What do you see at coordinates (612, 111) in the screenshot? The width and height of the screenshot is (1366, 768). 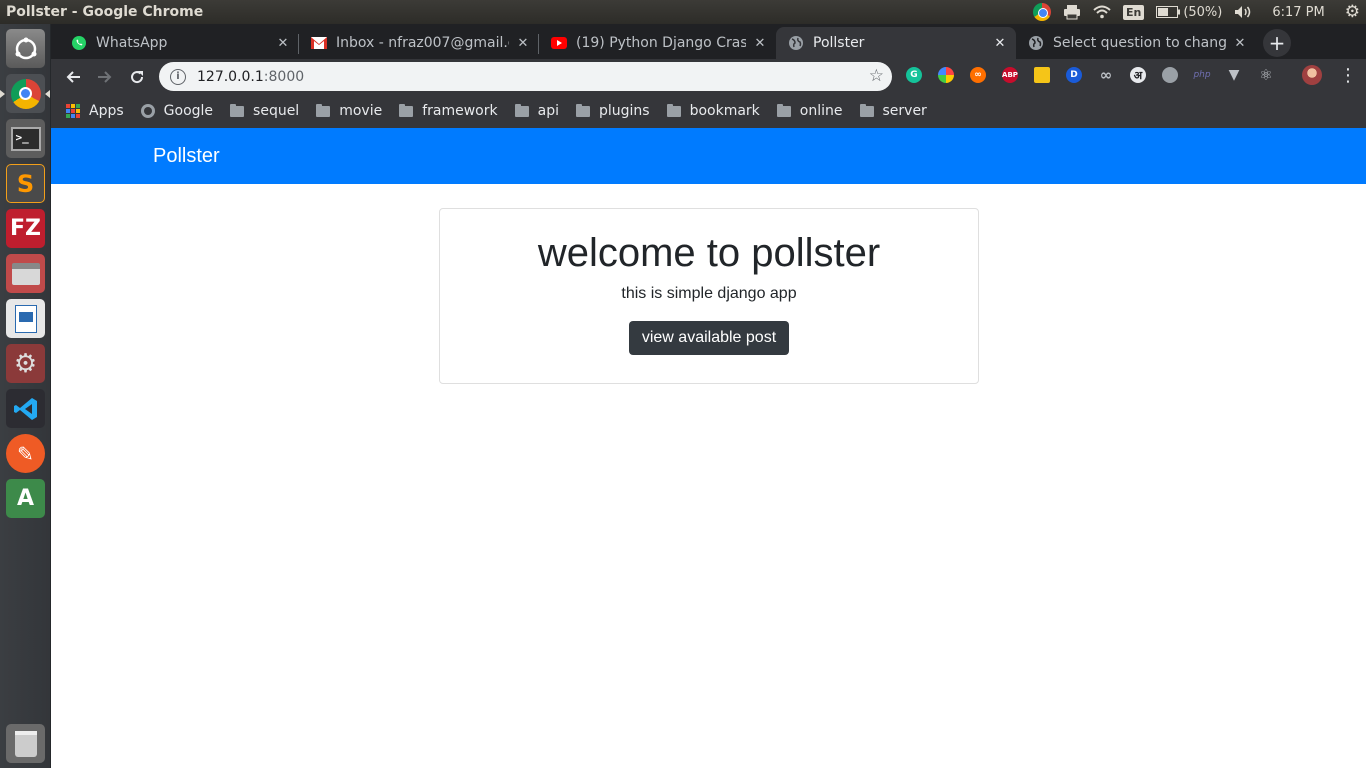 I see `bookmark-folder-plugins: plugins` at bounding box center [612, 111].